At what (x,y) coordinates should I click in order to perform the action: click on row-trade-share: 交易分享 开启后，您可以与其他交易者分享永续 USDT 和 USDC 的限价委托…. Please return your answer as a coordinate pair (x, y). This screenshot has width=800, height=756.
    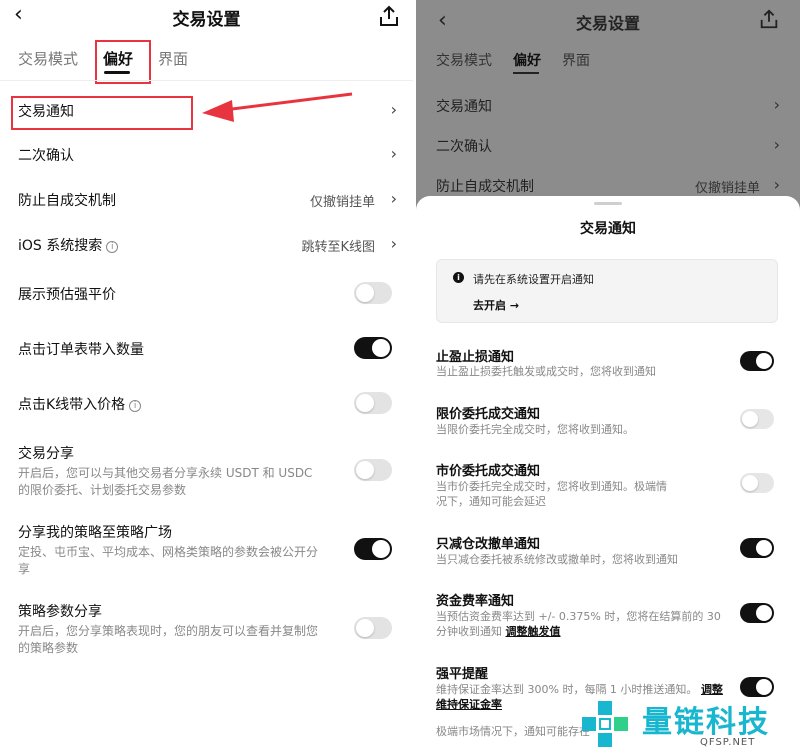
    Looking at the image, I should click on (206, 473).